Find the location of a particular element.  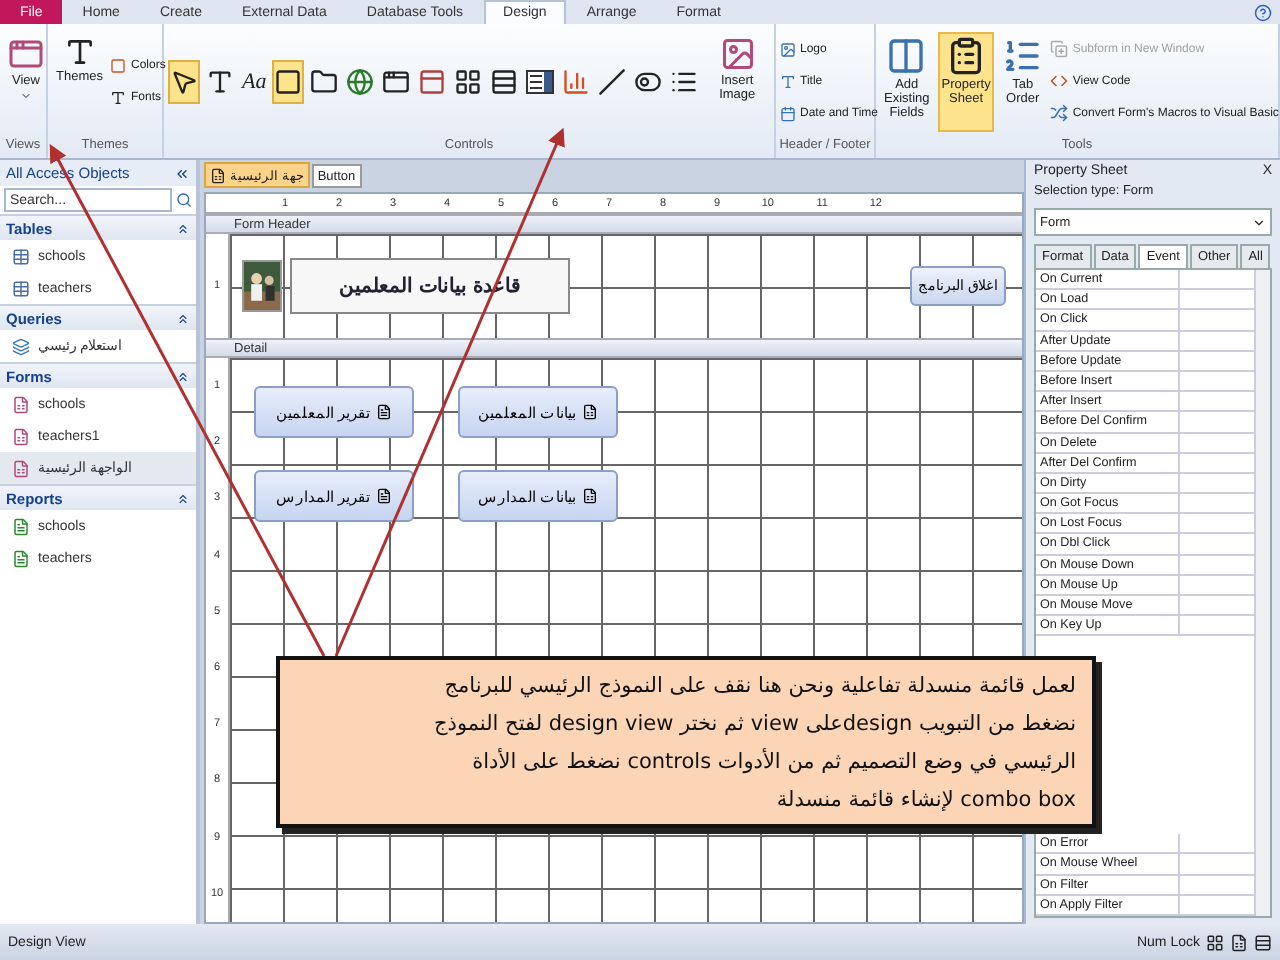

calendar-icon is located at coordinates (788, 113).